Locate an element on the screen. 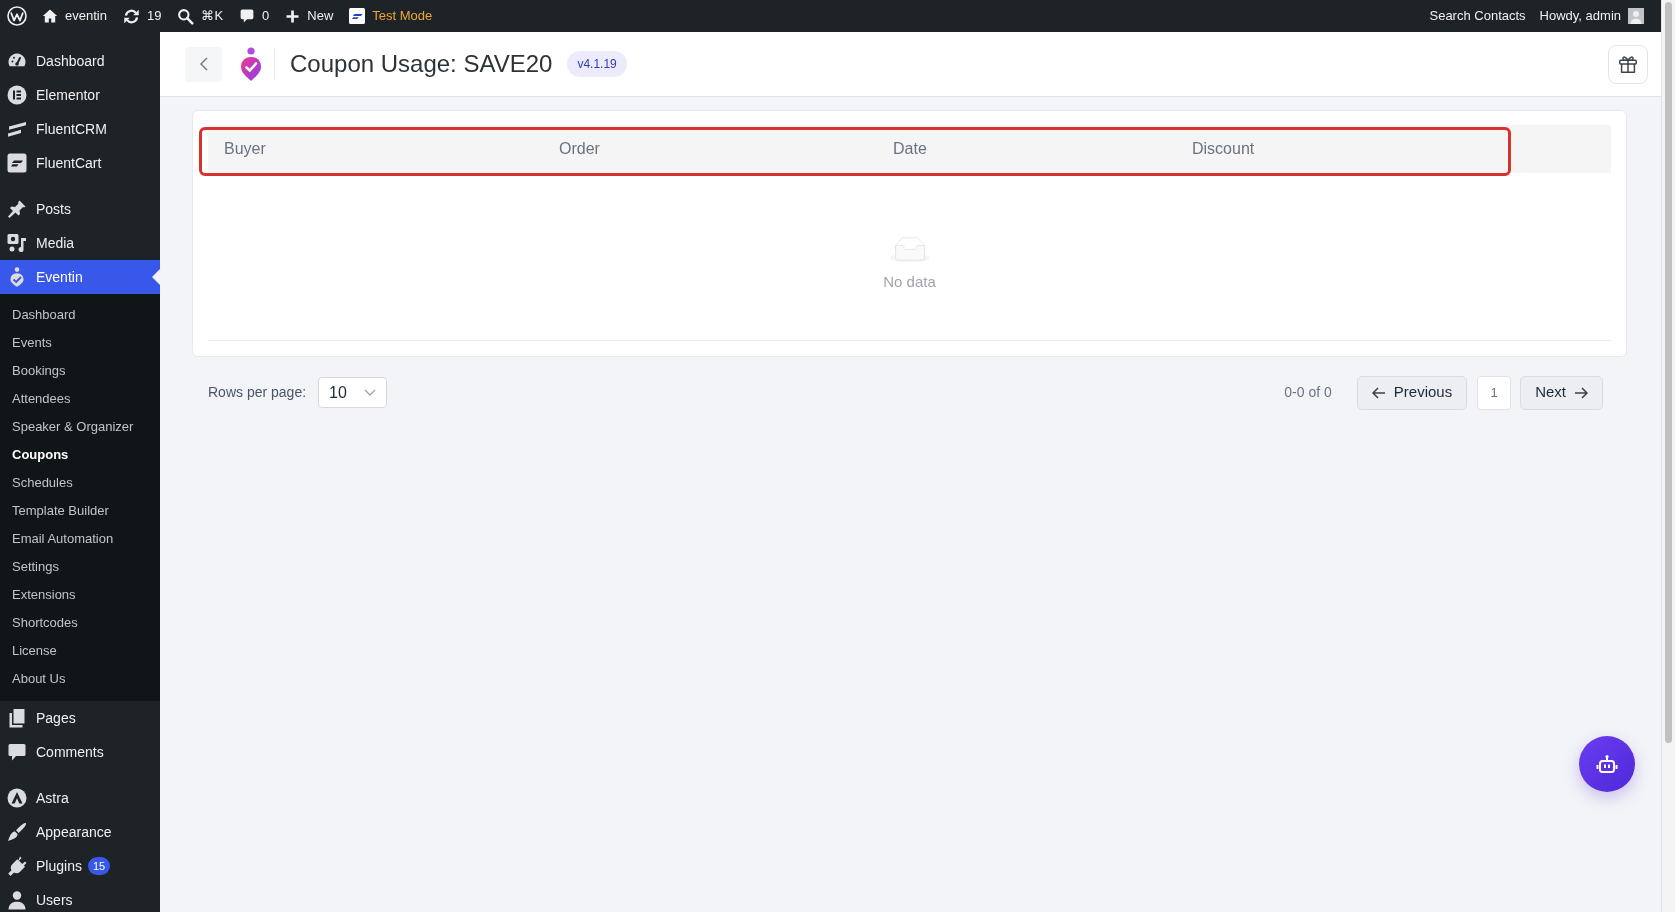  empty-inbox-icon is located at coordinates (909, 250).